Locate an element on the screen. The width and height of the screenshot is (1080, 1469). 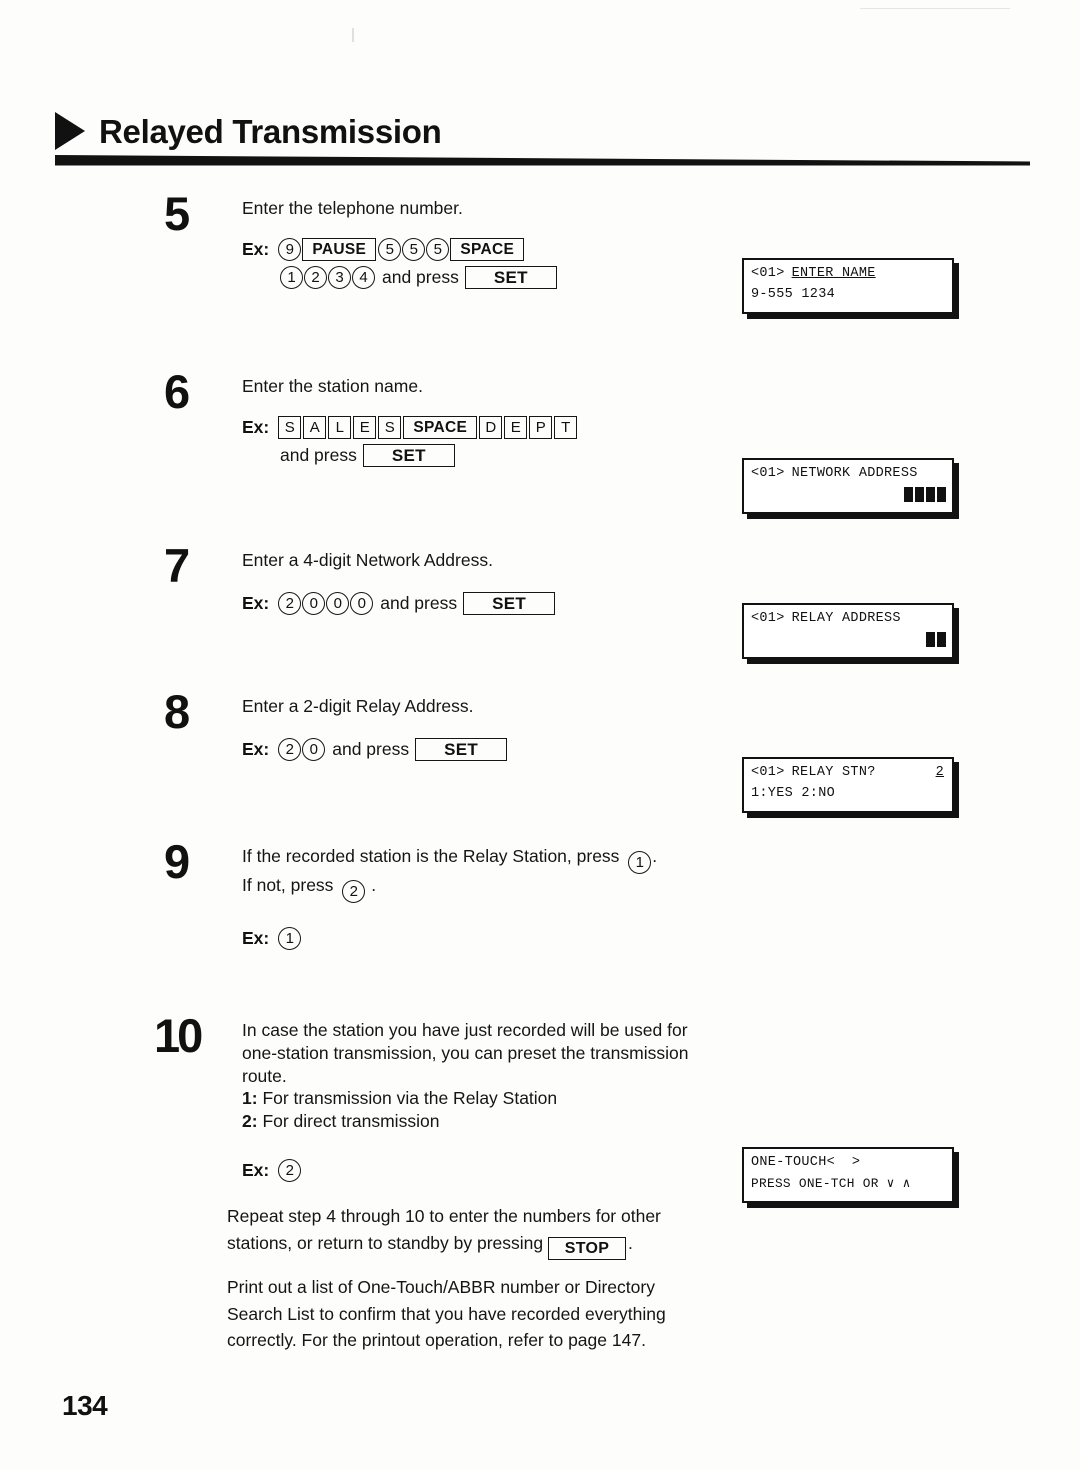
step-instruction: Enter a 2-digit Relay Address. is located at coordinates (358, 706).